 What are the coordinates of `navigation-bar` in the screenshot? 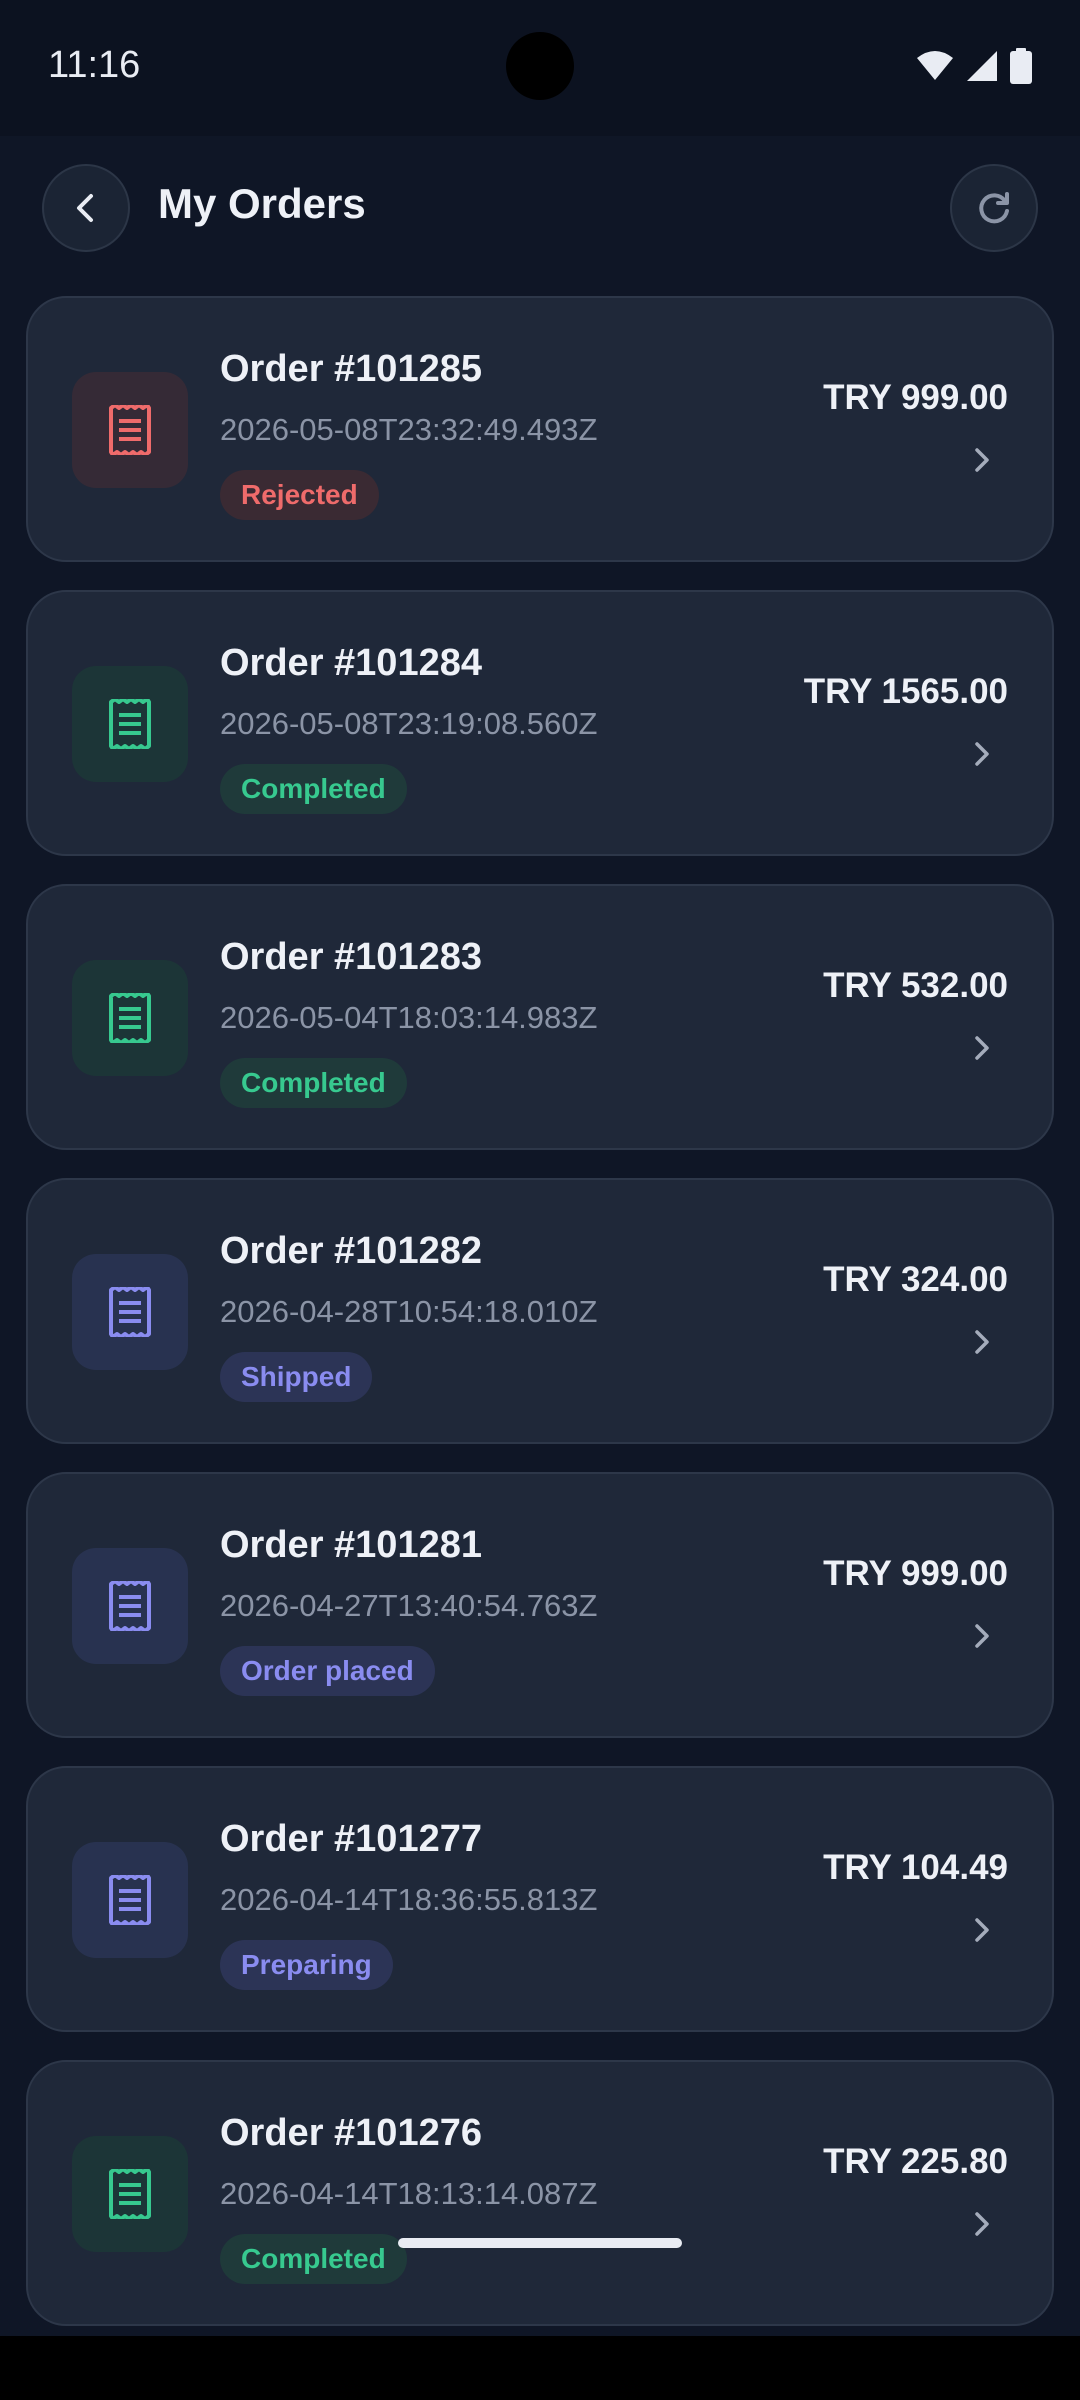 It's located at (540, 2368).